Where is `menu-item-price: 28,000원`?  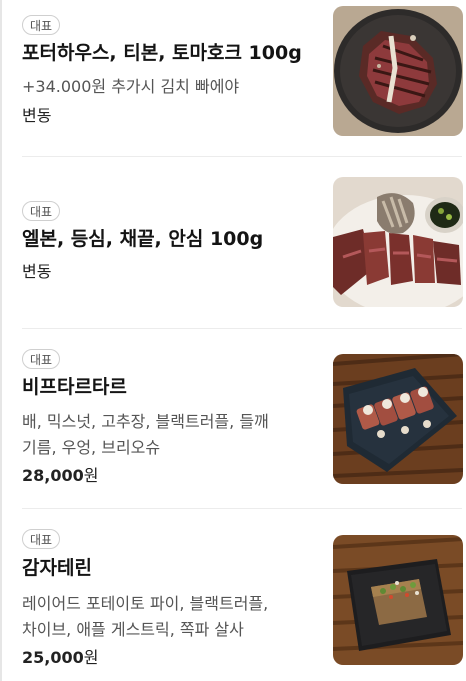
menu-item-price: 28,000원 is located at coordinates (60, 476).